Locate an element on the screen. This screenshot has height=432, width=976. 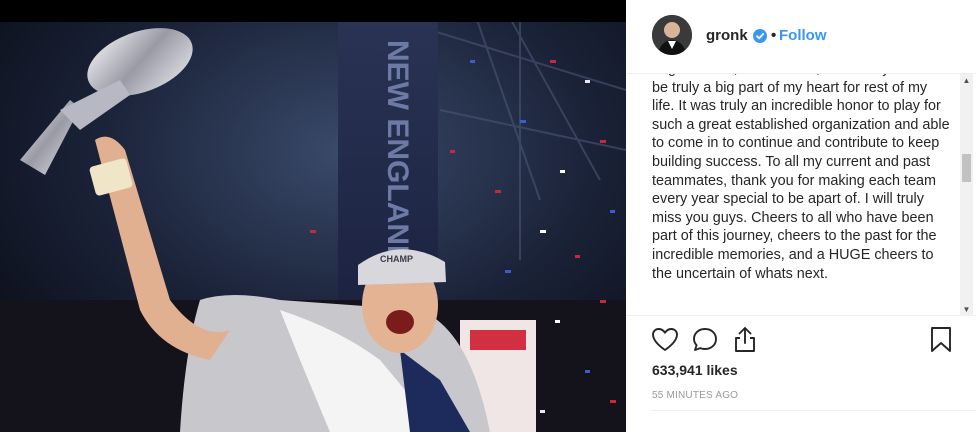
divider is located at coordinates (814, 410).